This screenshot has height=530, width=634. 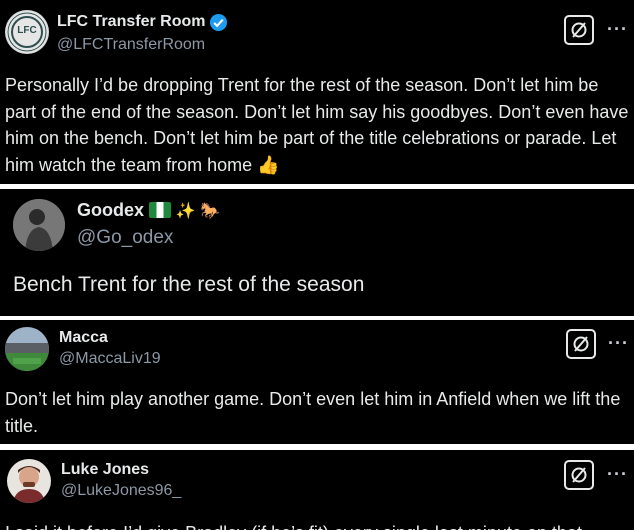 What do you see at coordinates (148, 210) in the screenshot?
I see `display-name-group: Goodex ✨ 🐎` at bounding box center [148, 210].